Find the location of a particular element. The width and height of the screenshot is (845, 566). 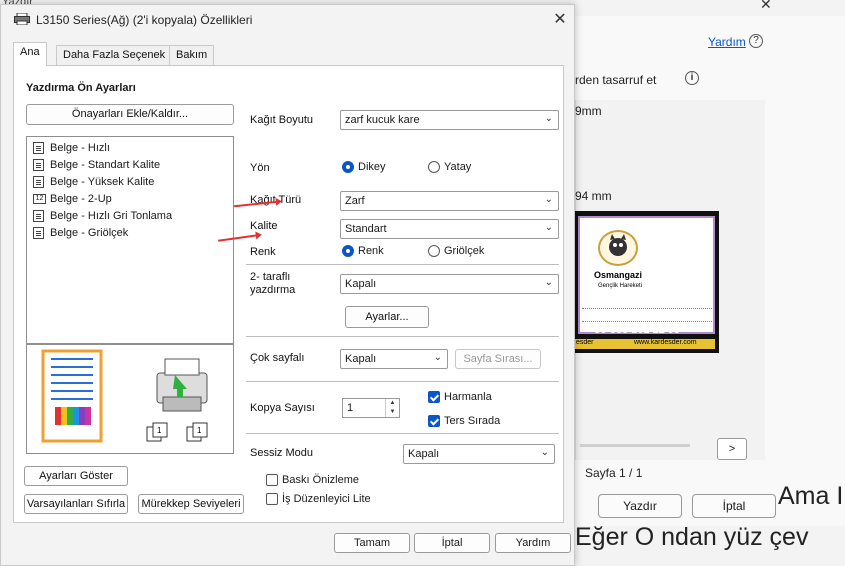

reverse-order-checkbox: Ters Sırada is located at coordinates (464, 421).